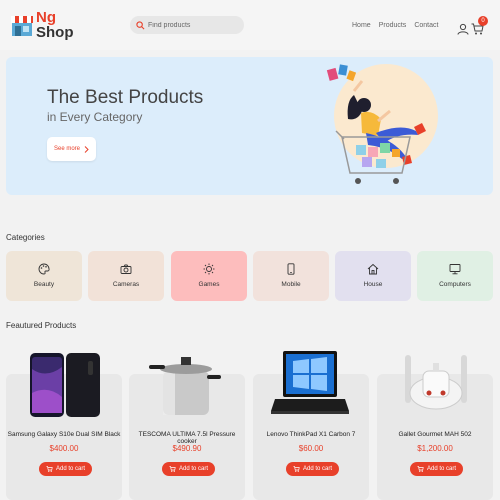  Describe the element at coordinates (126, 284) in the screenshot. I see `category-label: Cameras` at that location.